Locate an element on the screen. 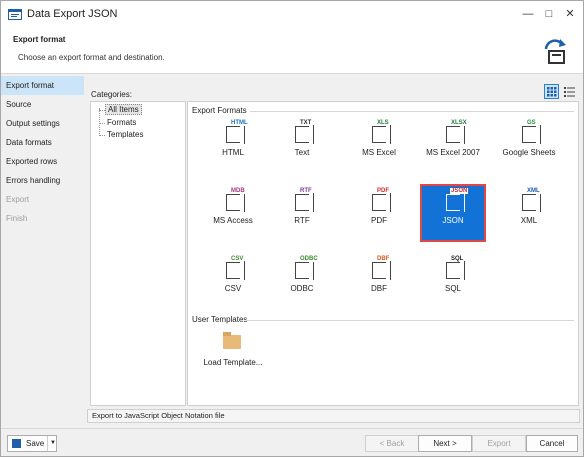  wizard-footer: Save ▼ < Back Next > Export Cancel is located at coordinates (292, 442).